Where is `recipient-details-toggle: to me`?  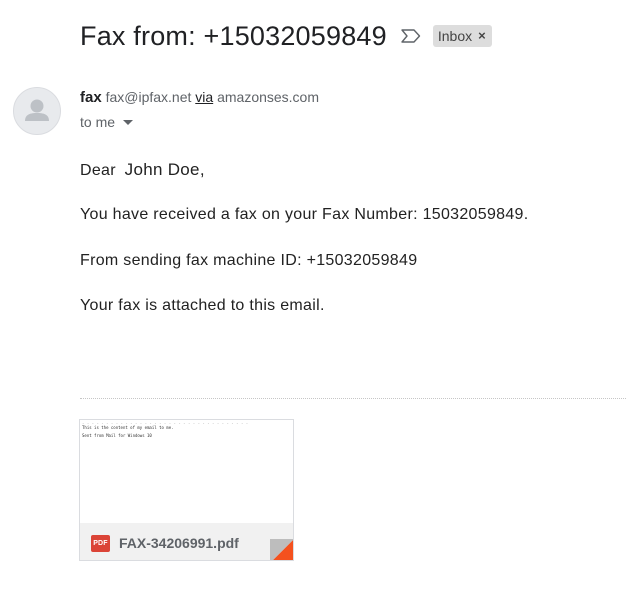 recipient-details-toggle: to me is located at coordinates (107, 122).